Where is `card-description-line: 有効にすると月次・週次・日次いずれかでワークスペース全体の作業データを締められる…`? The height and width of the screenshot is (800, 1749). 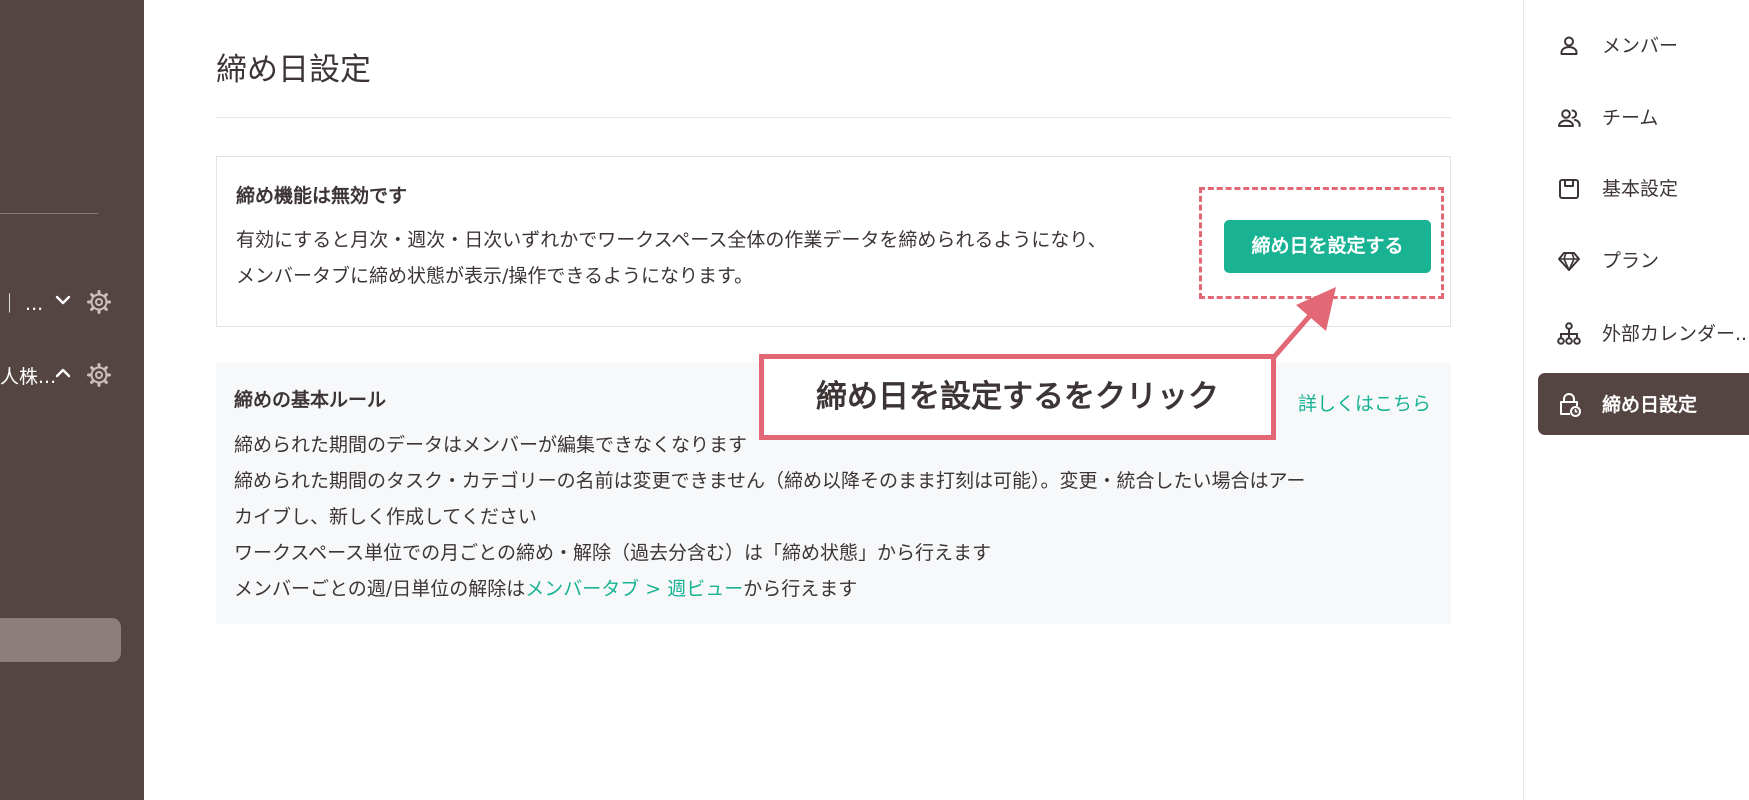
card-description-line: 有効にすると月次・週次・日次いずれかでワークスペース全体の作業データを締められる… is located at coordinates (671, 240).